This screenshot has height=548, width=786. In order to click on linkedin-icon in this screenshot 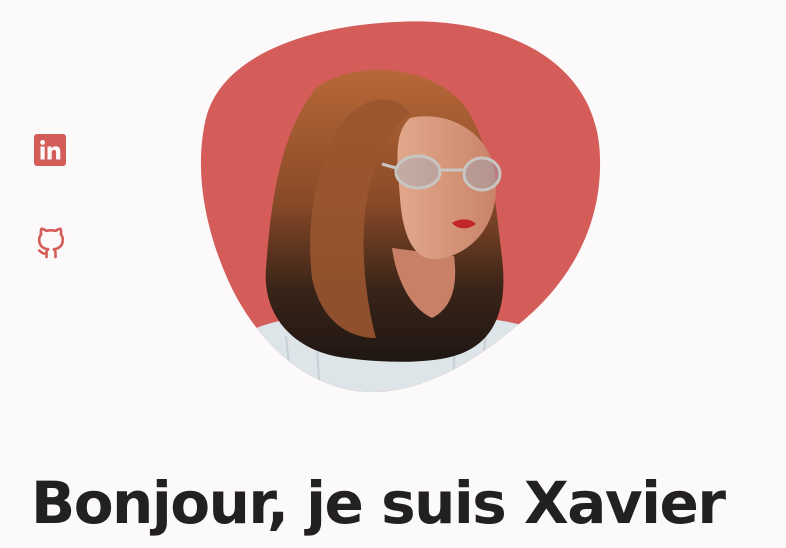, I will do `click(50, 150)`.